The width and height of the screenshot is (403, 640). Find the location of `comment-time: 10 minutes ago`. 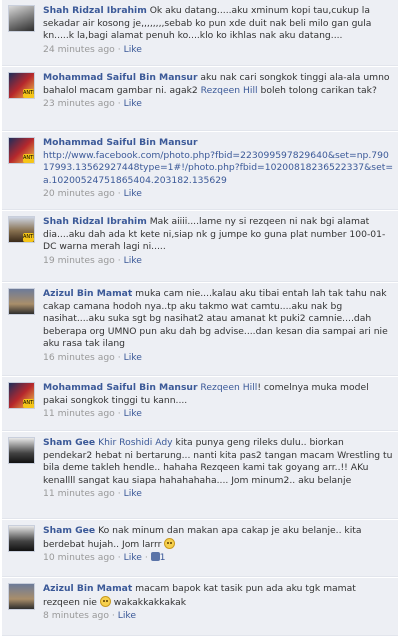

comment-time: 10 minutes ago is located at coordinates (79, 557).